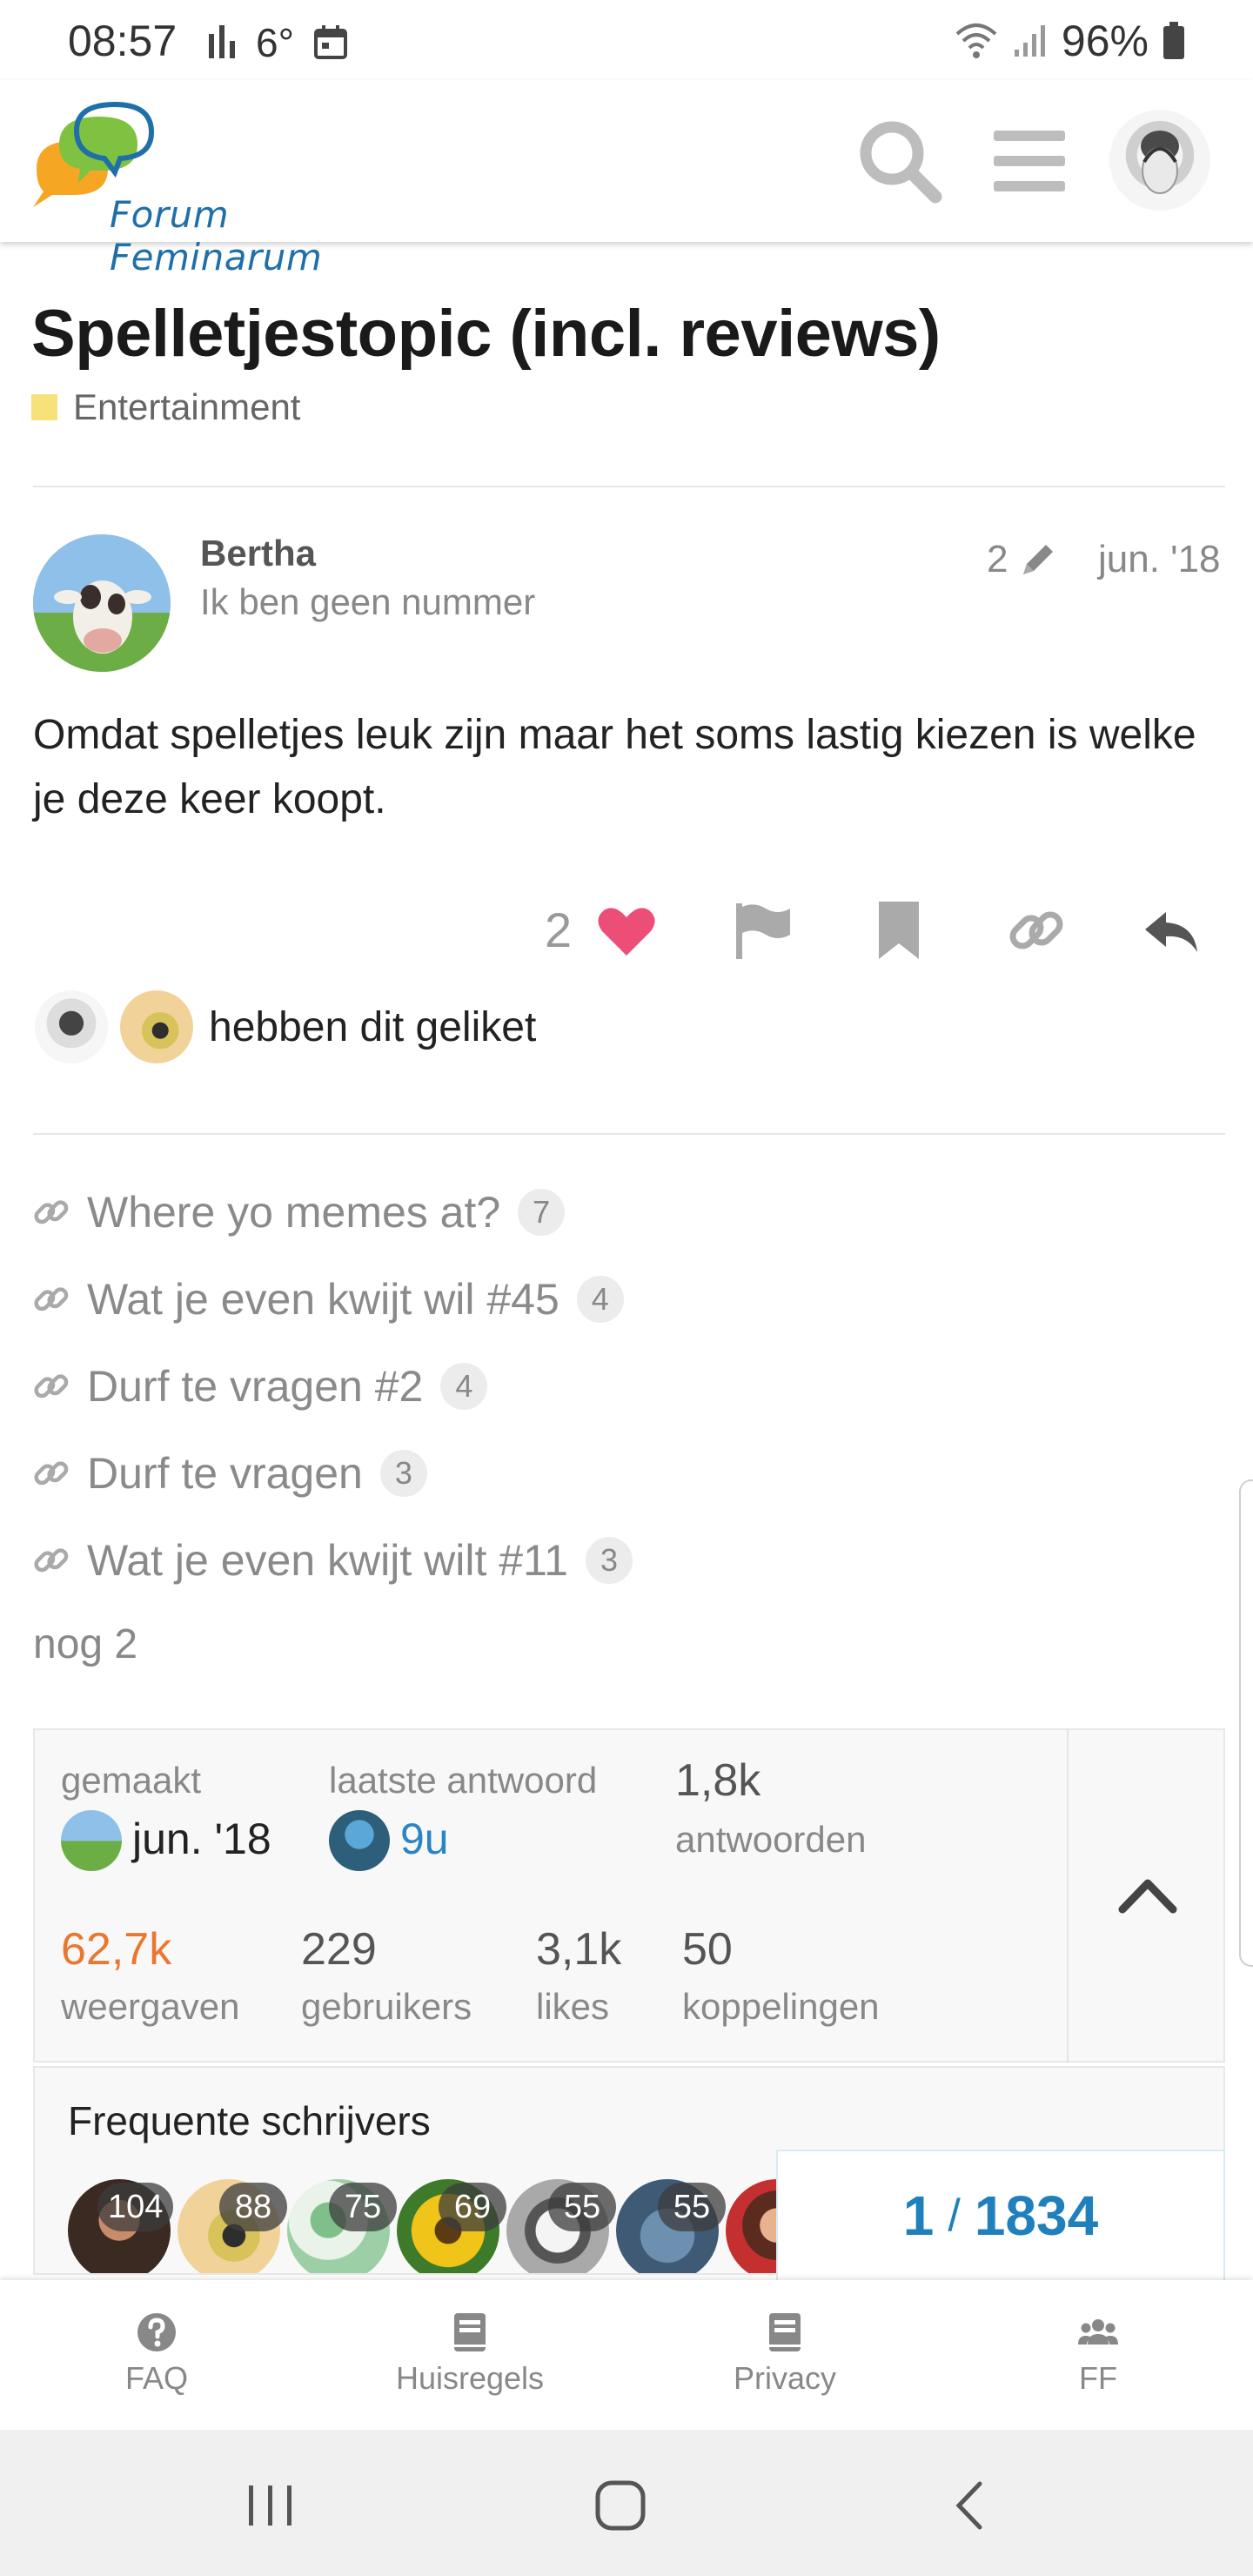 The image size is (1253, 2576). I want to click on current-user-avatar, so click(1159, 160).